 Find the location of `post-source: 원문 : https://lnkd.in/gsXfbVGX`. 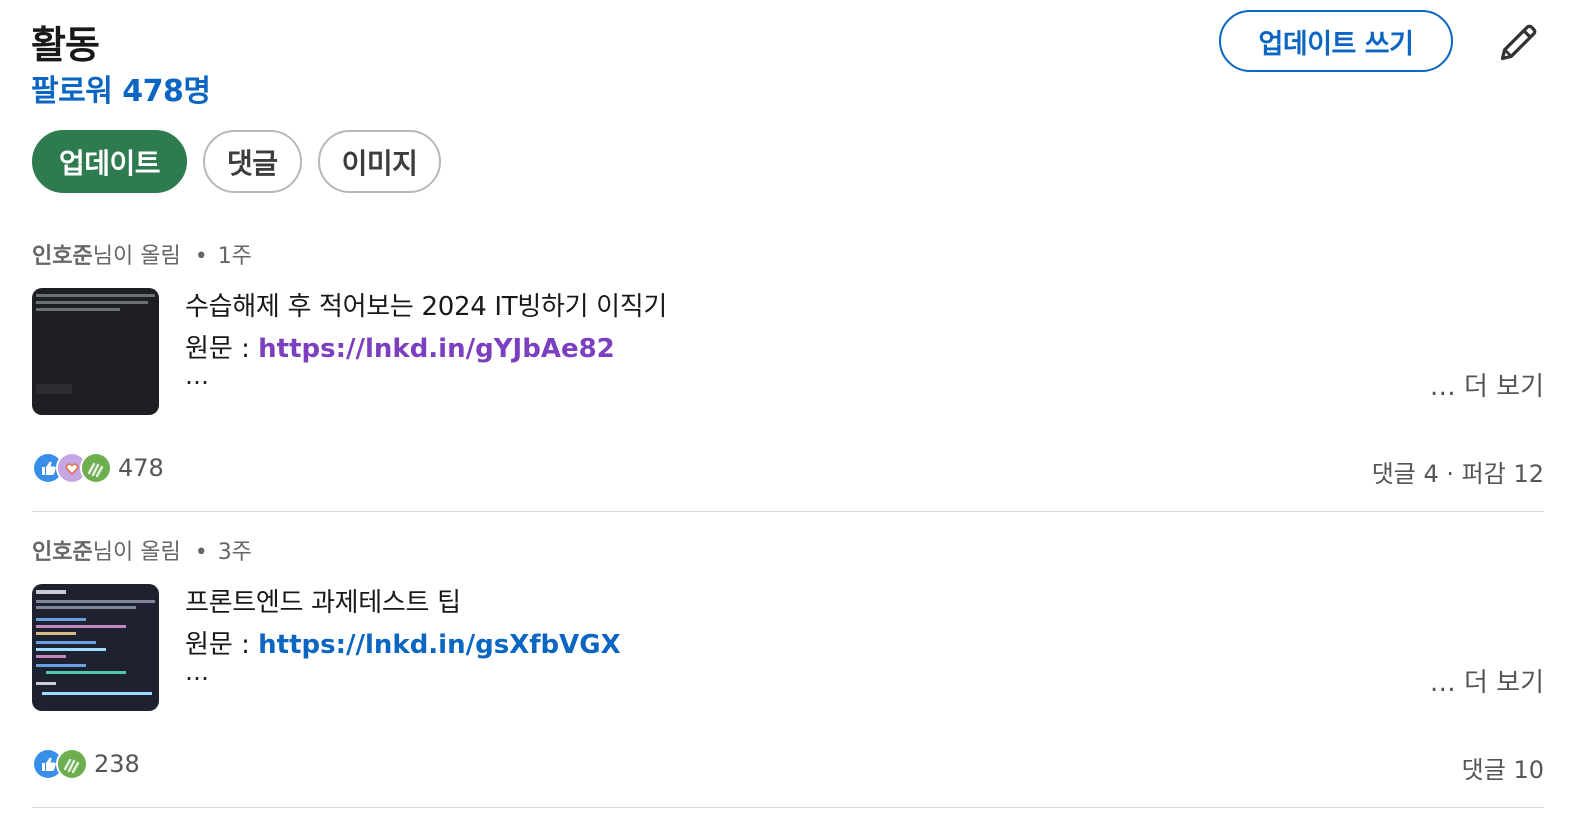

post-source: 원문 : https://lnkd.in/gsXfbVGX is located at coordinates (403, 642).